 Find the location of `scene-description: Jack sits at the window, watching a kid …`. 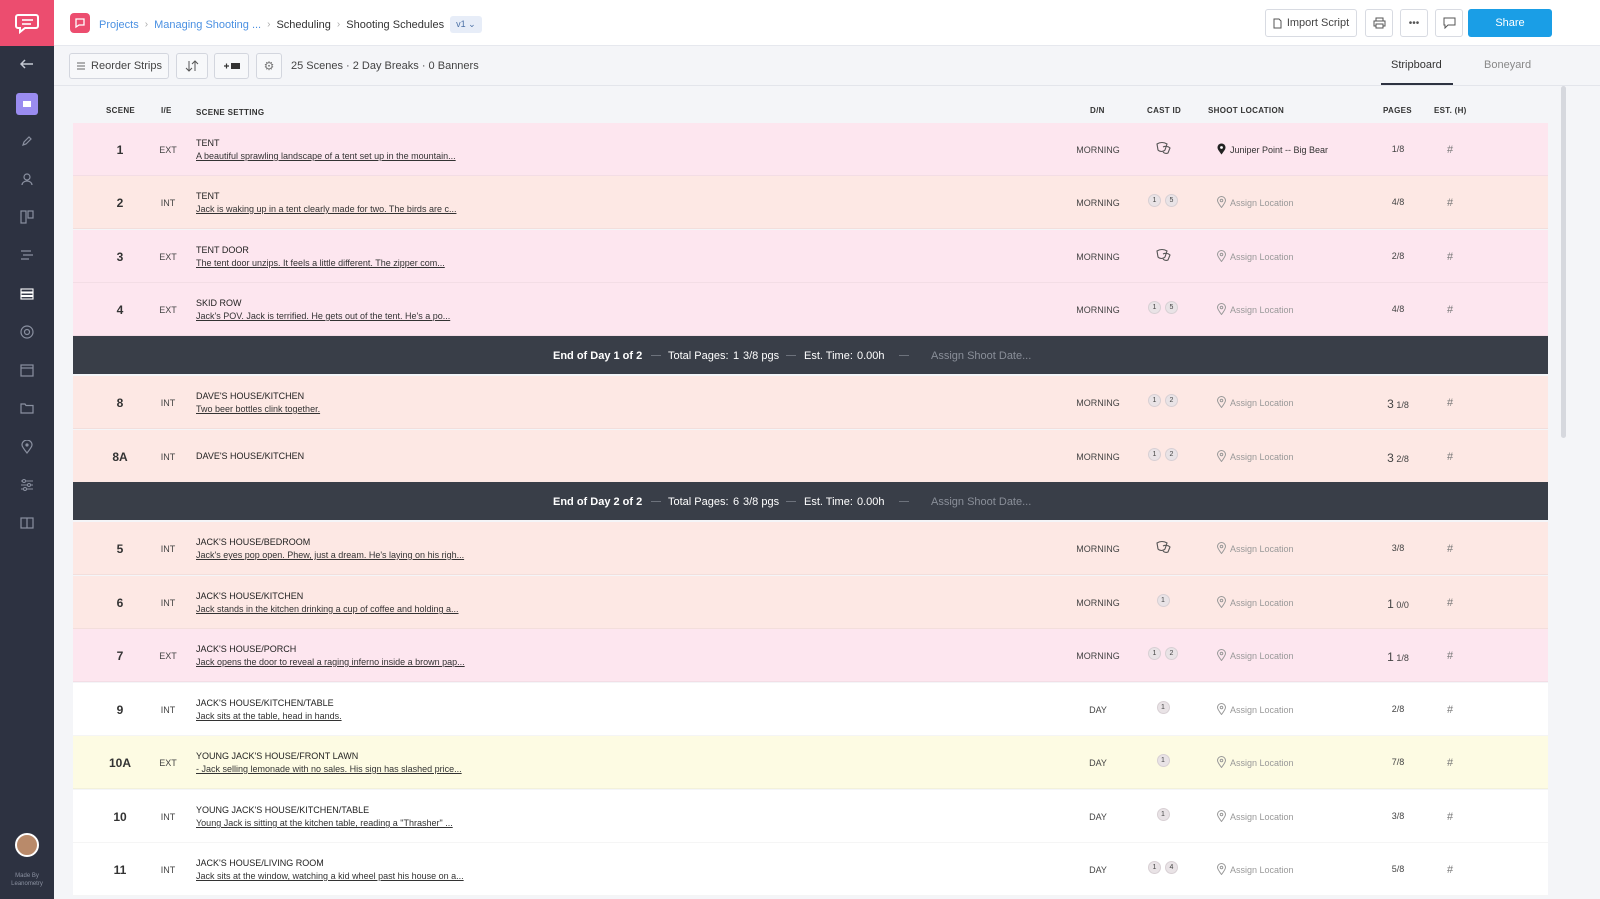

scene-description: Jack sits at the window, watching a kid … is located at coordinates (330, 876).